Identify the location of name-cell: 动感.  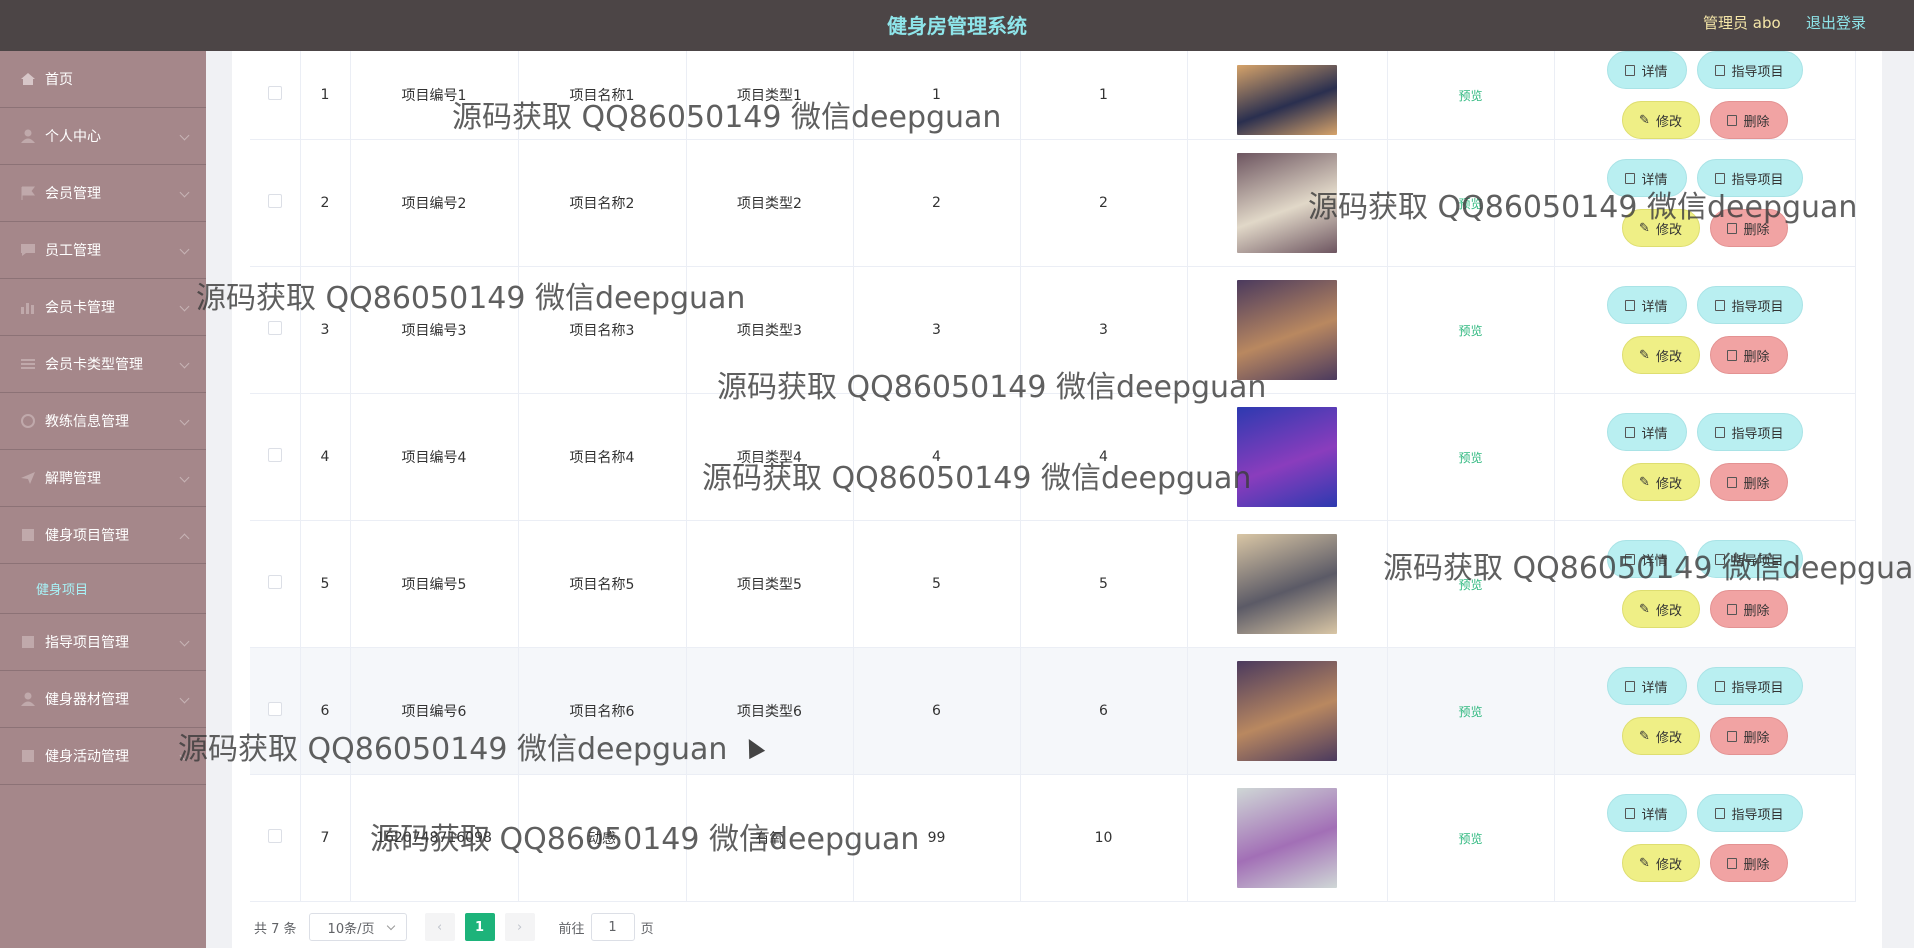
(602, 838).